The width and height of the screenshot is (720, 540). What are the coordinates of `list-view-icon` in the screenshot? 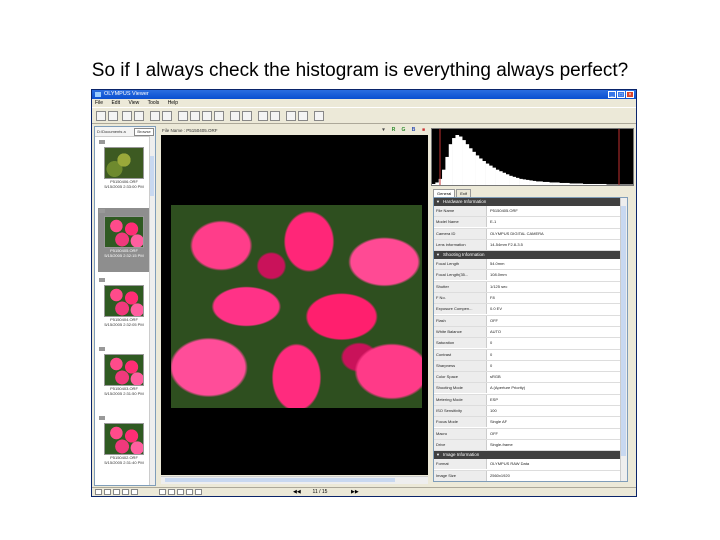 It's located at (167, 116).